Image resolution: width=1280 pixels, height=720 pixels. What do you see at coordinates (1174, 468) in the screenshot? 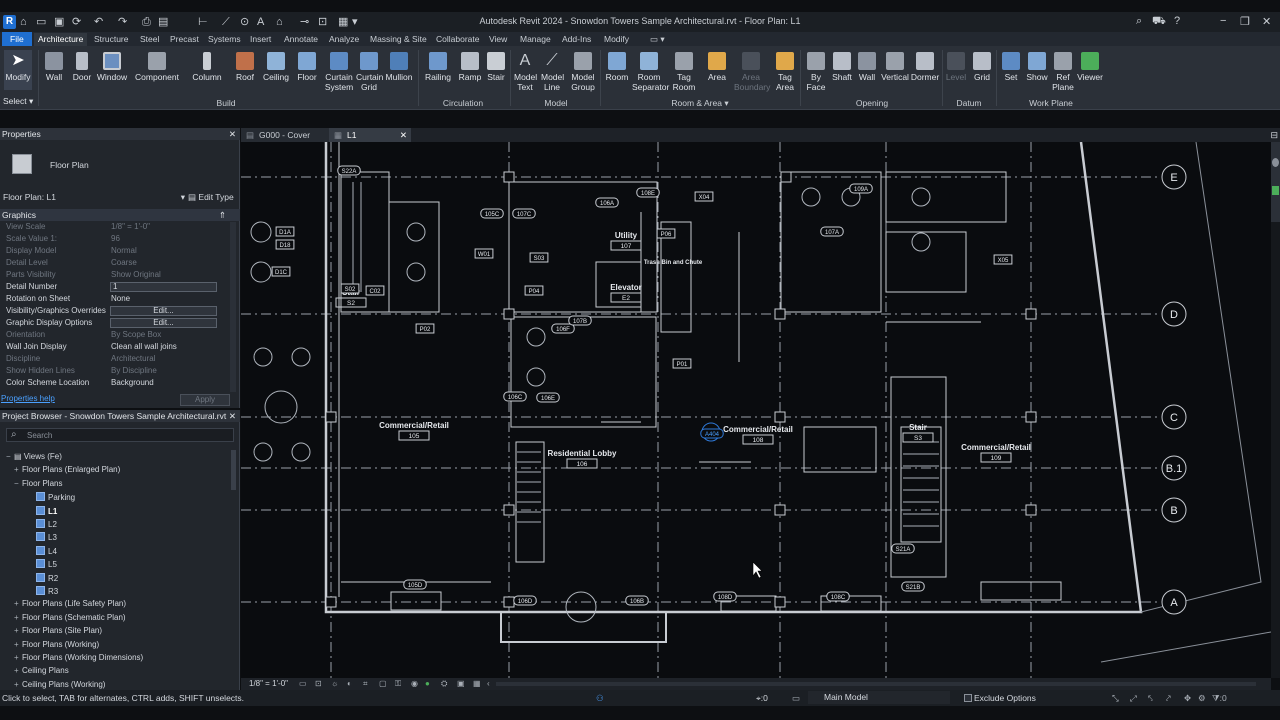
I see `grid-head: B.1` at bounding box center [1174, 468].